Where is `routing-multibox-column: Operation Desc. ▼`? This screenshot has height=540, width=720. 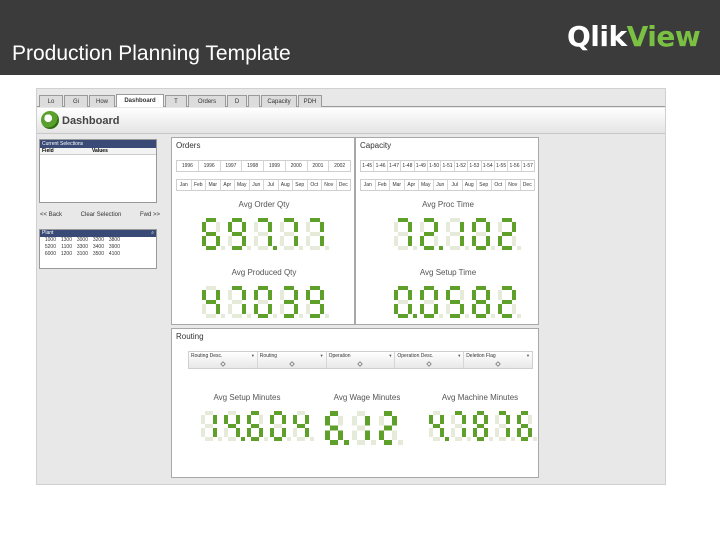
routing-multibox-column: Operation Desc. ▼ is located at coordinates (430, 360).